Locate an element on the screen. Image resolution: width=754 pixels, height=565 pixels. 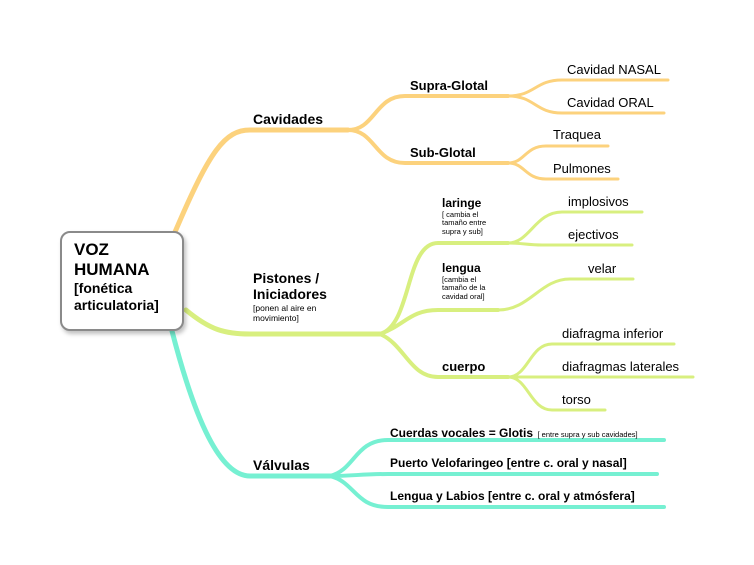
node-sub-glotal: Sub-Glotal is located at coordinates (443, 153).